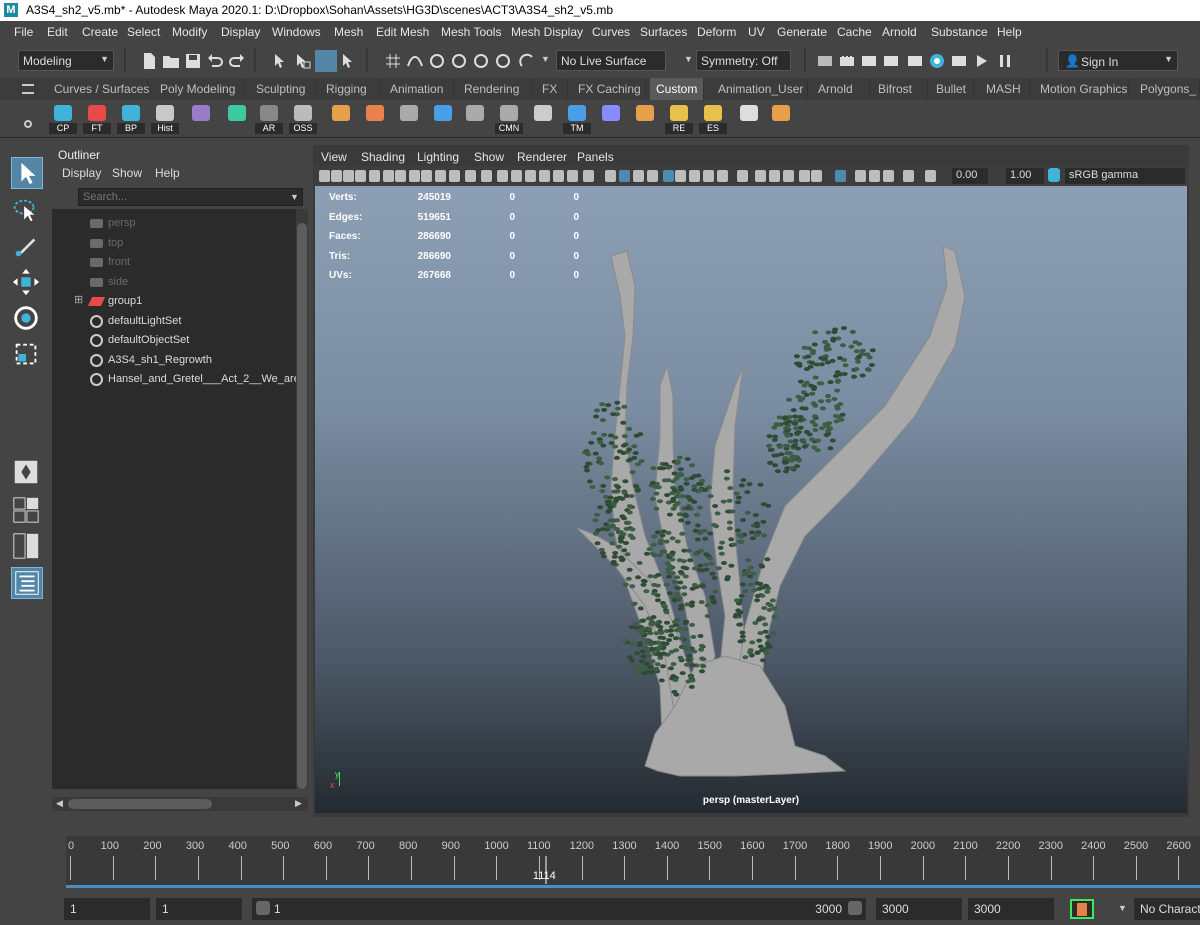 The width and height of the screenshot is (1200, 925). Describe the element at coordinates (509, 118) in the screenshot. I see `shelf-button-cmn: CMN` at that location.